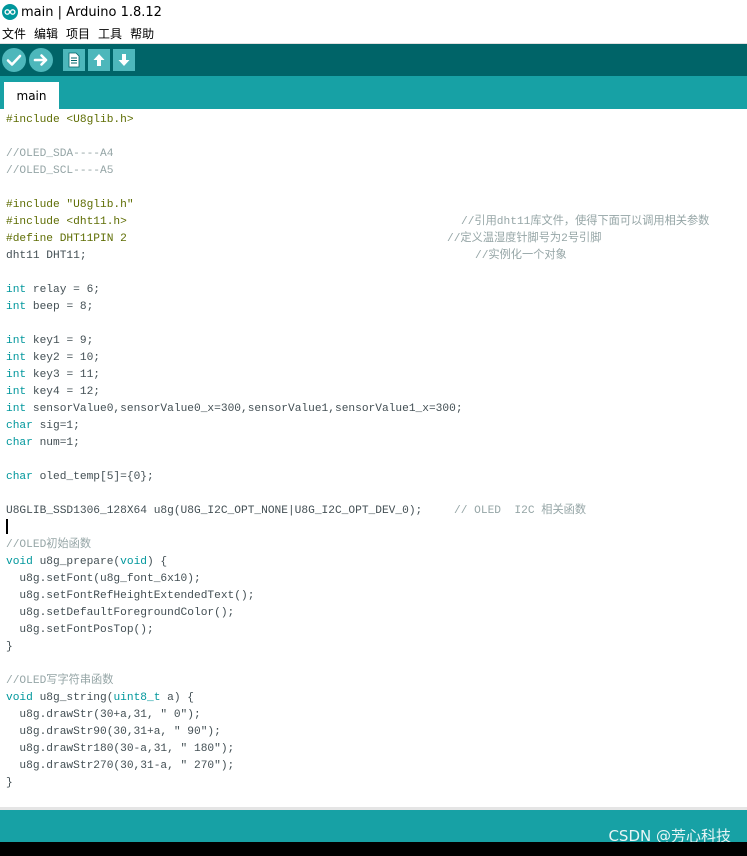 This screenshot has height=856, width=747. Describe the element at coordinates (520, 511) in the screenshot. I see `code-comment: // OLED I2C 相关函数` at that location.